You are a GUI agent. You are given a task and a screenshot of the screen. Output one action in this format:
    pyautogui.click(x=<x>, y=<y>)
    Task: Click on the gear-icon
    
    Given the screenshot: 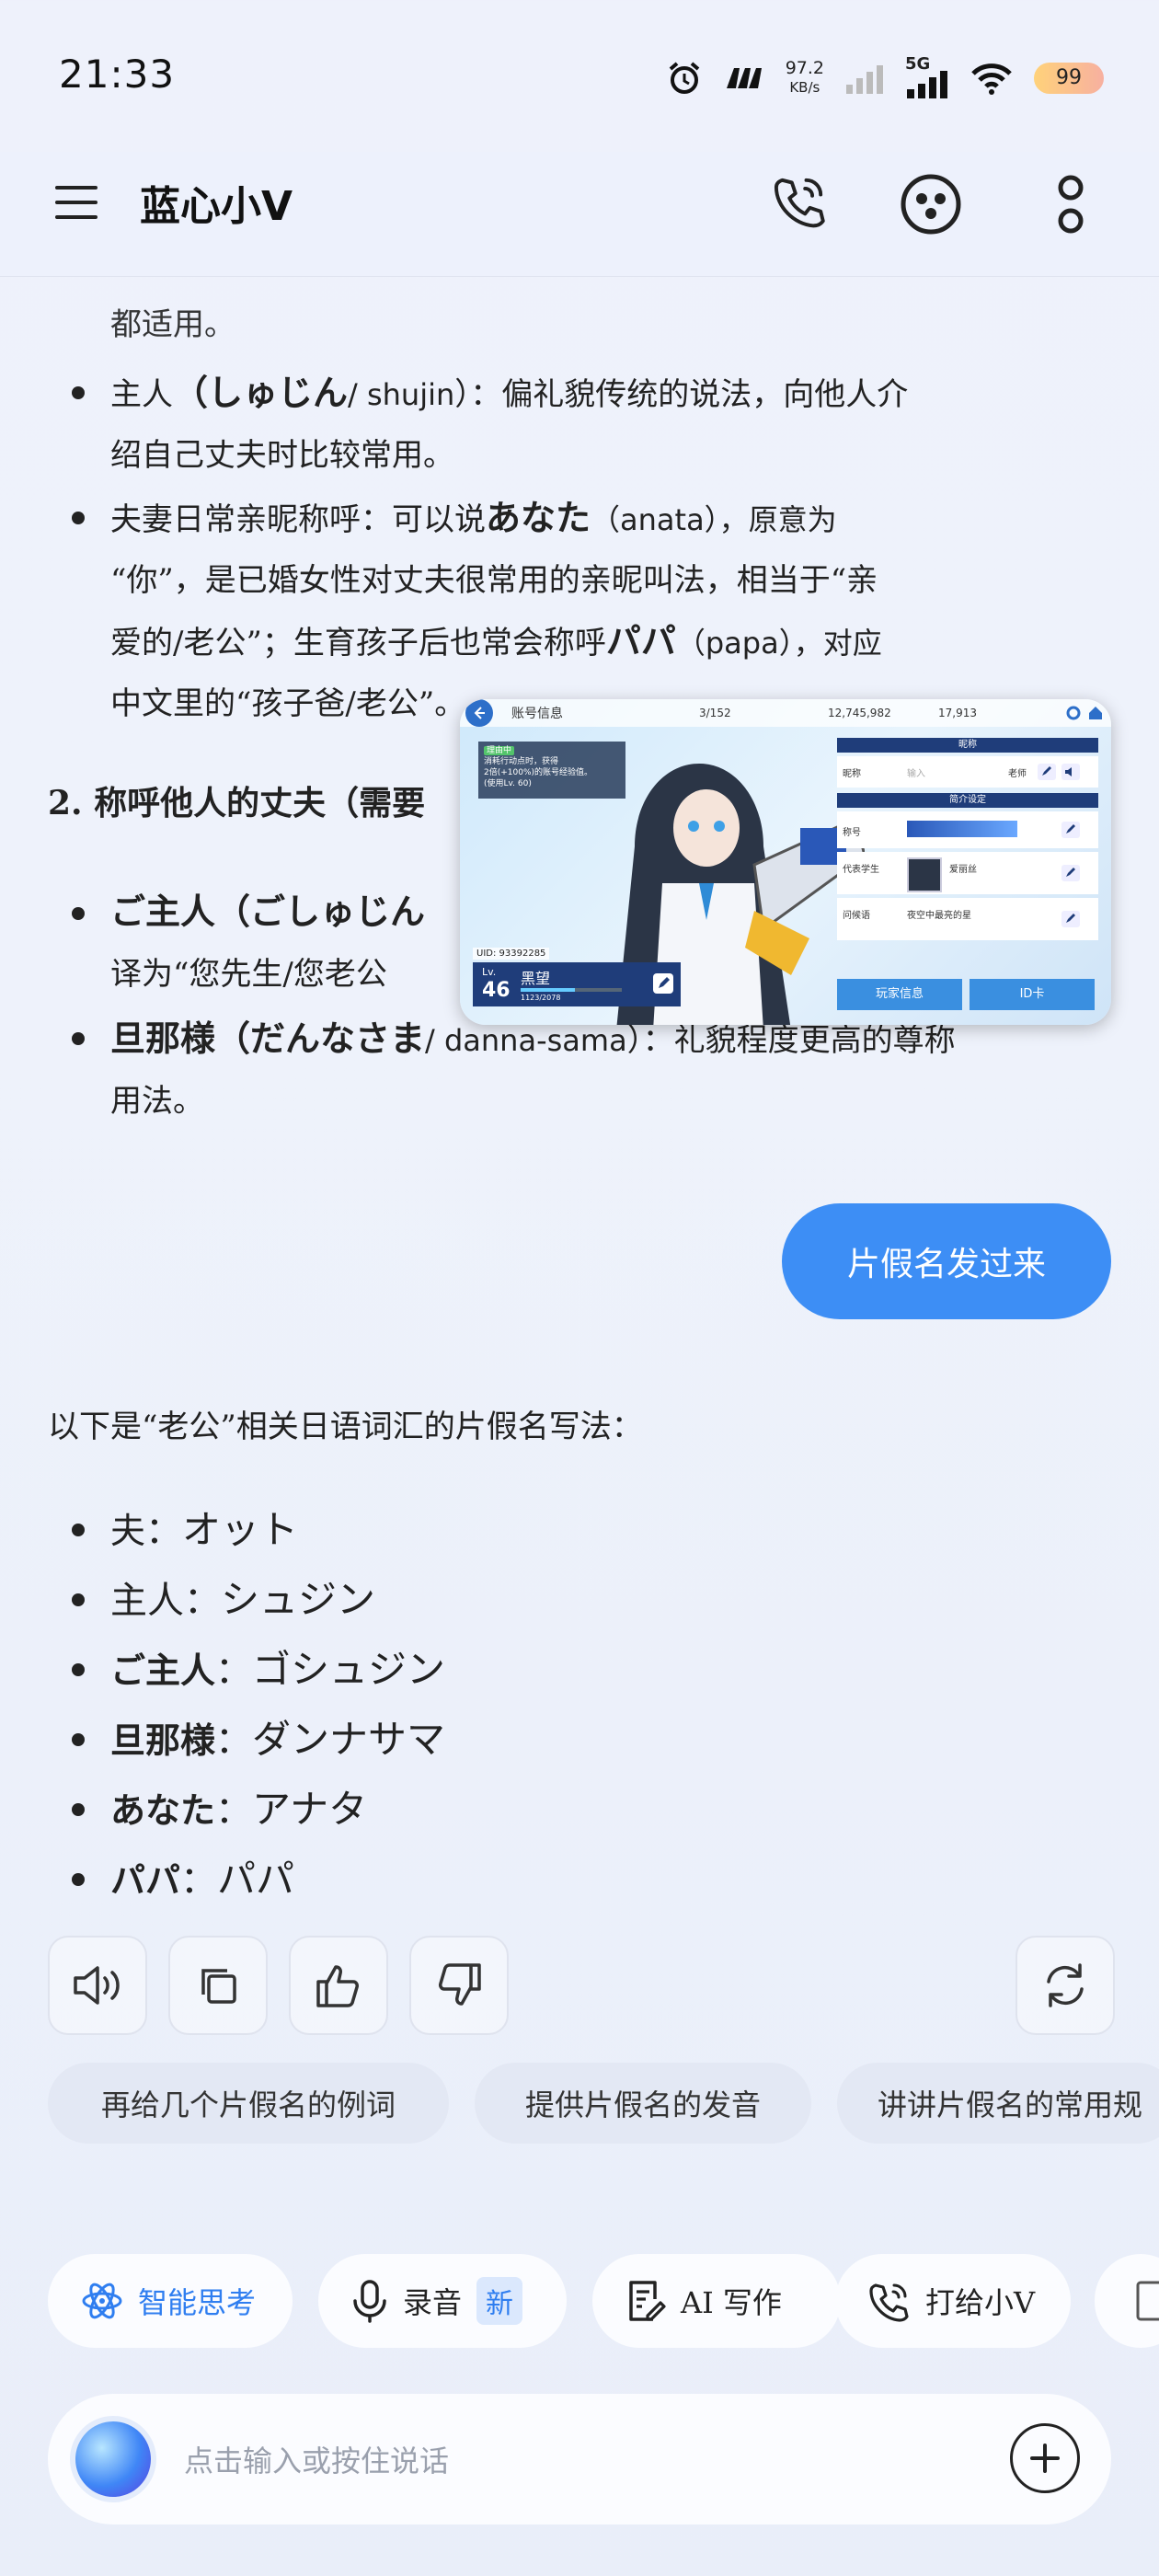 What is the action you would take?
    pyautogui.click(x=1073, y=713)
    